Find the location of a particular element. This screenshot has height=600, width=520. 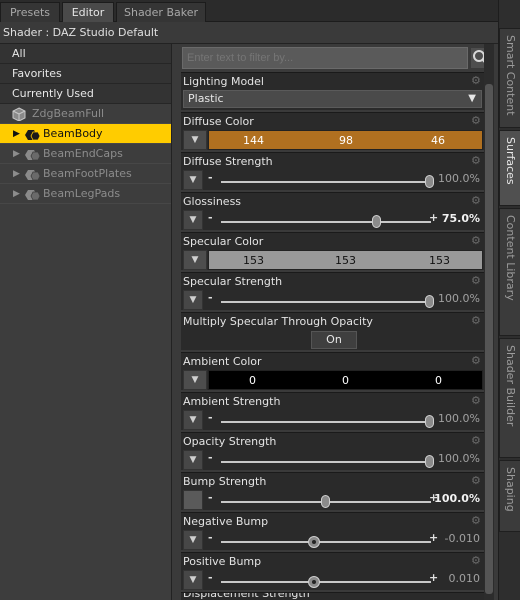

property-label: Bump Strength is located at coordinates (225, 481).